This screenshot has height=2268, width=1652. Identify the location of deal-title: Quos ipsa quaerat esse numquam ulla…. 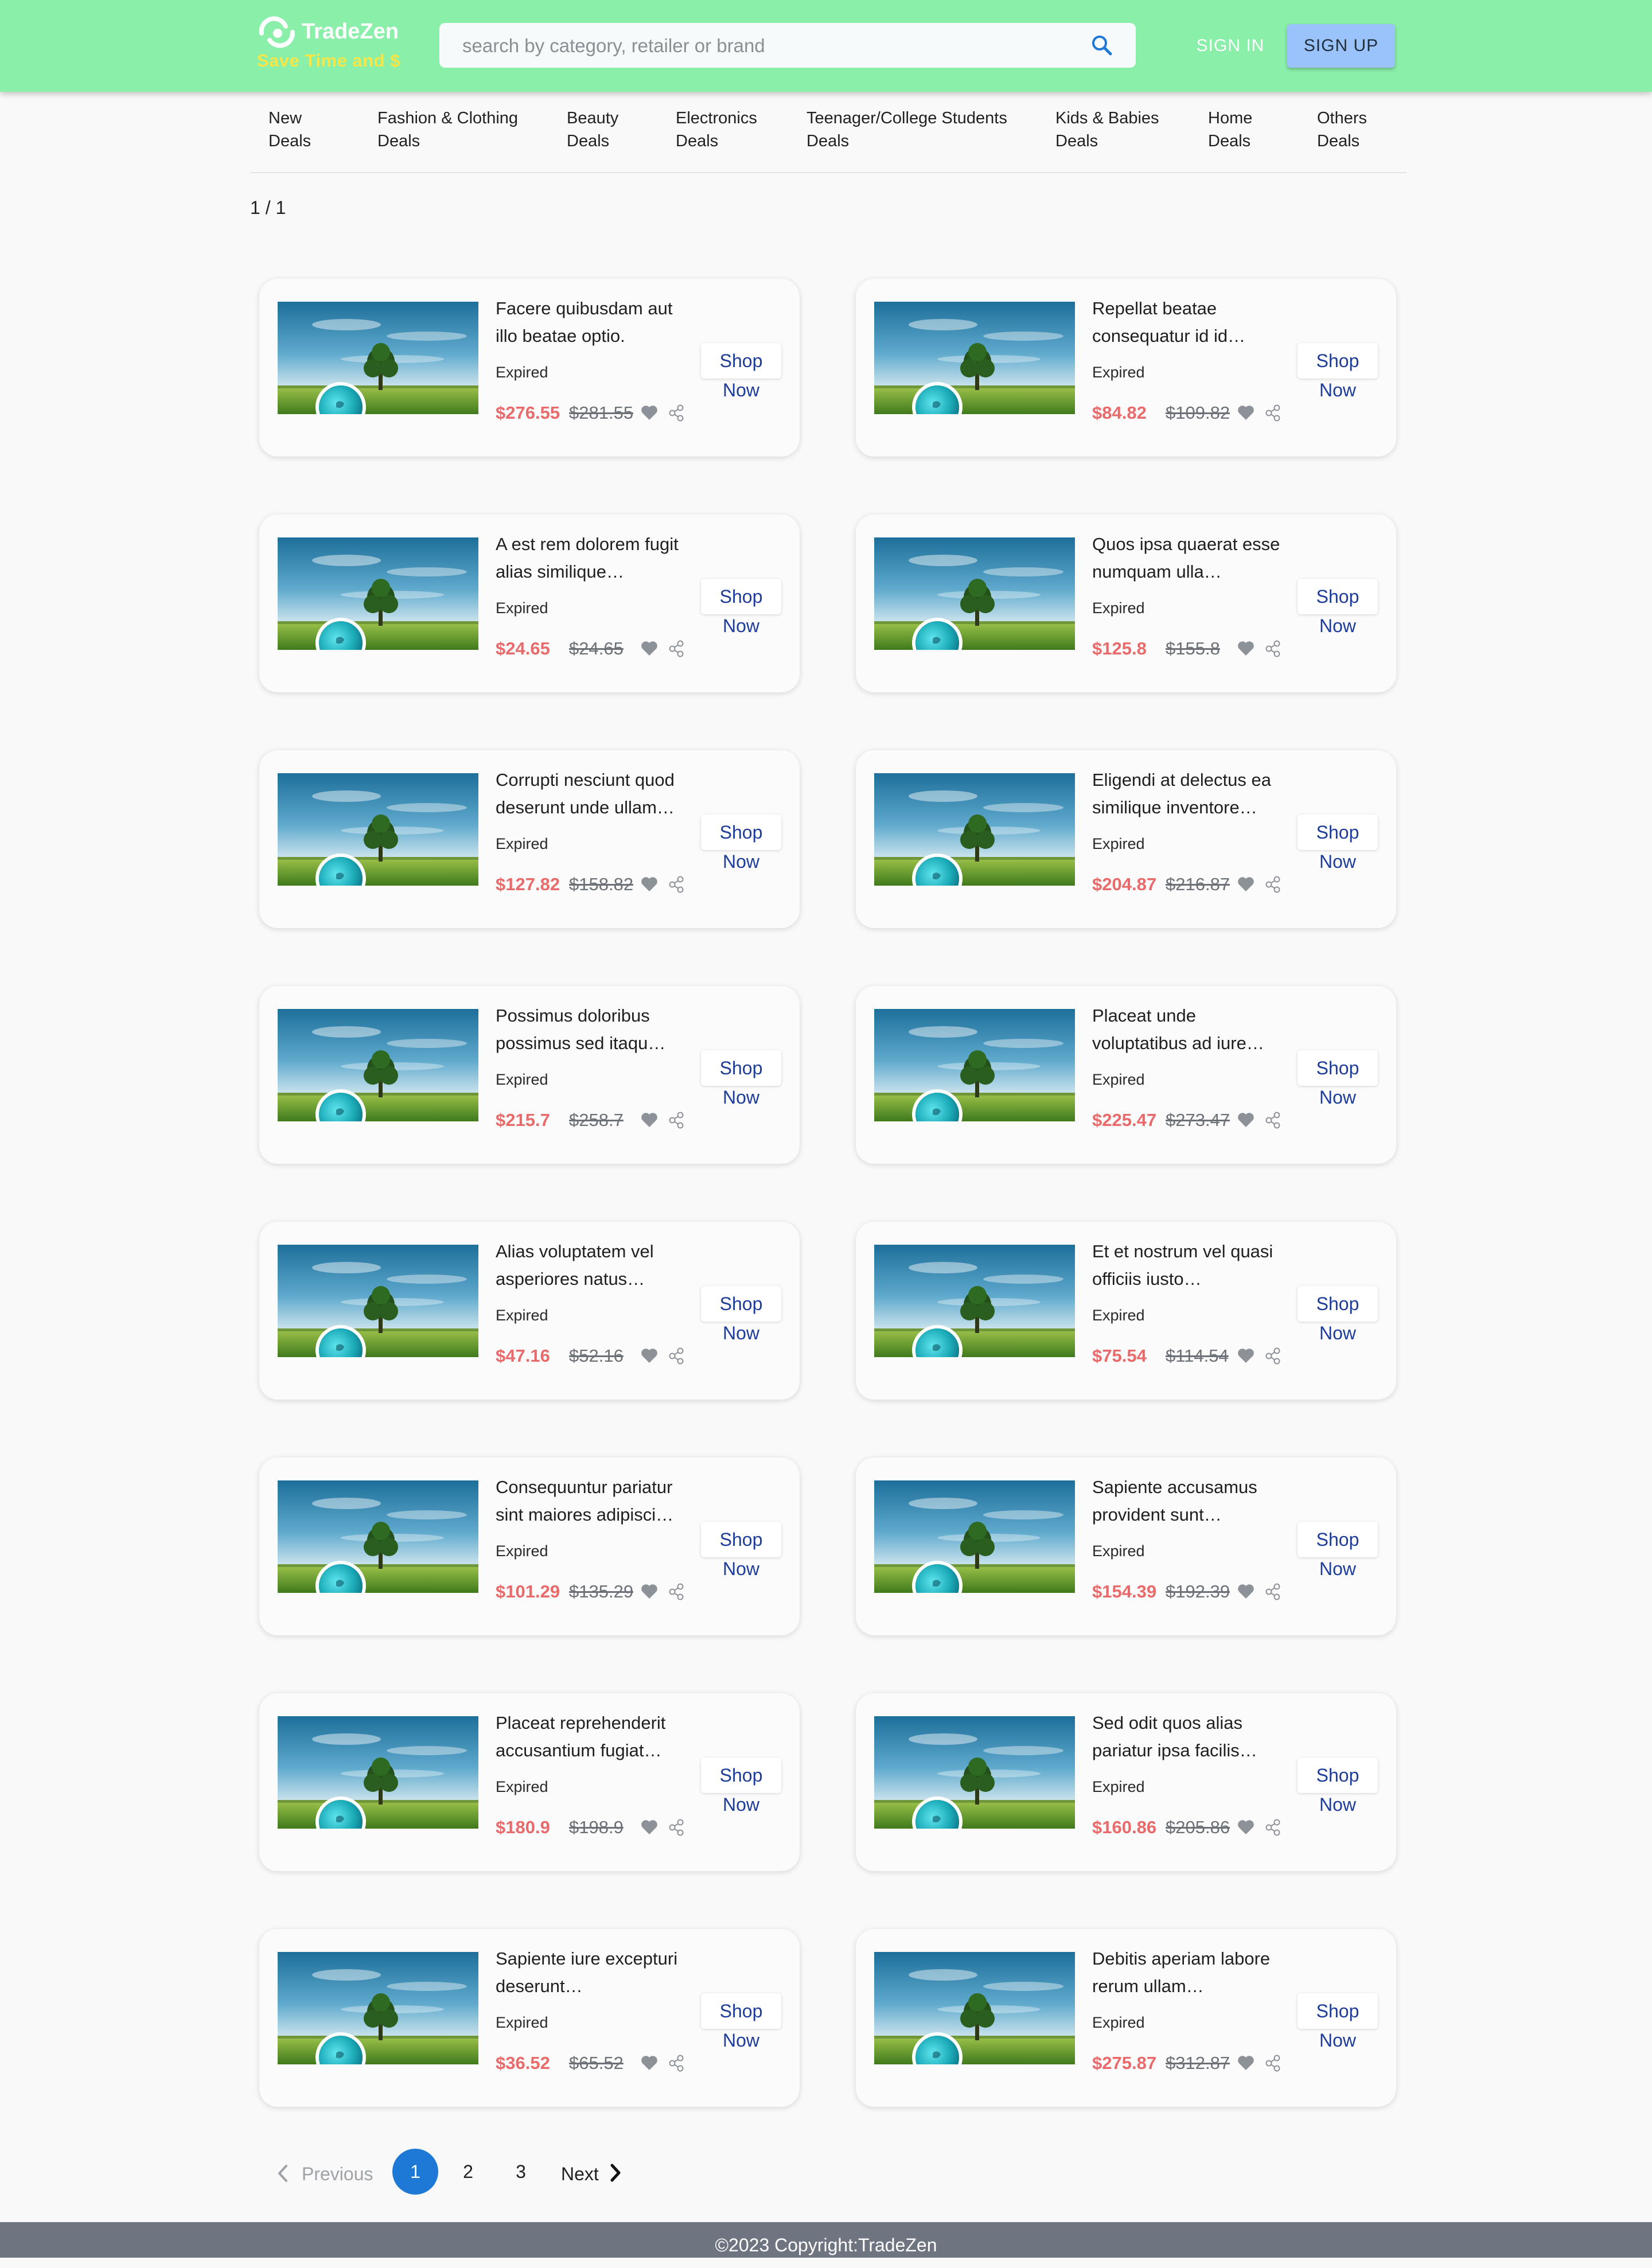
(1189, 559).